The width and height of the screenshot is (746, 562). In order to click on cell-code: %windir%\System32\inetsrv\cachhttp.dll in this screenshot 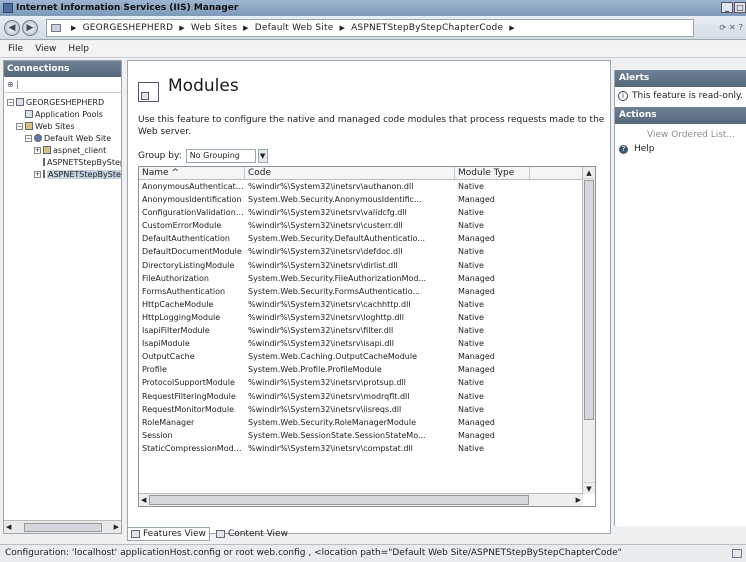, I will do `click(329, 304)`.